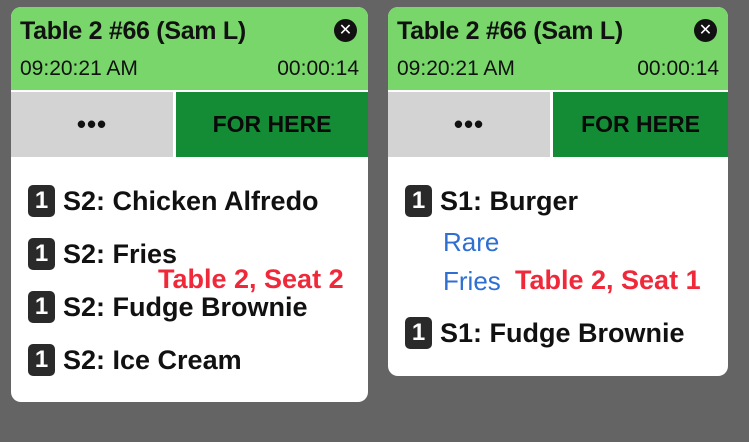 This screenshot has height=442, width=749. Describe the element at coordinates (191, 200) in the screenshot. I see `item-name: S2: Chicken Alfredo` at that location.